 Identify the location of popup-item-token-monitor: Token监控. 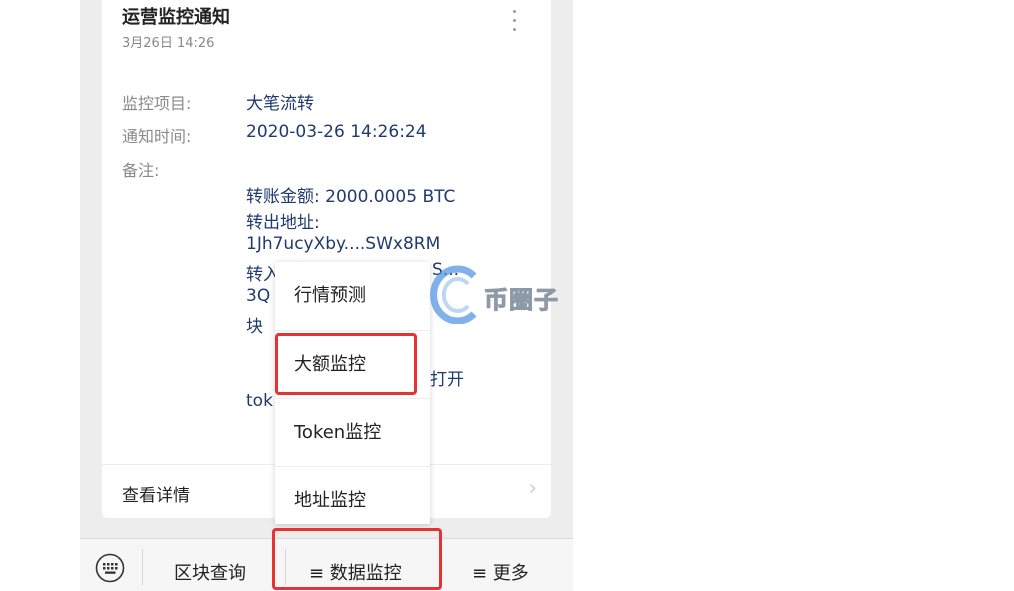
(352, 432).